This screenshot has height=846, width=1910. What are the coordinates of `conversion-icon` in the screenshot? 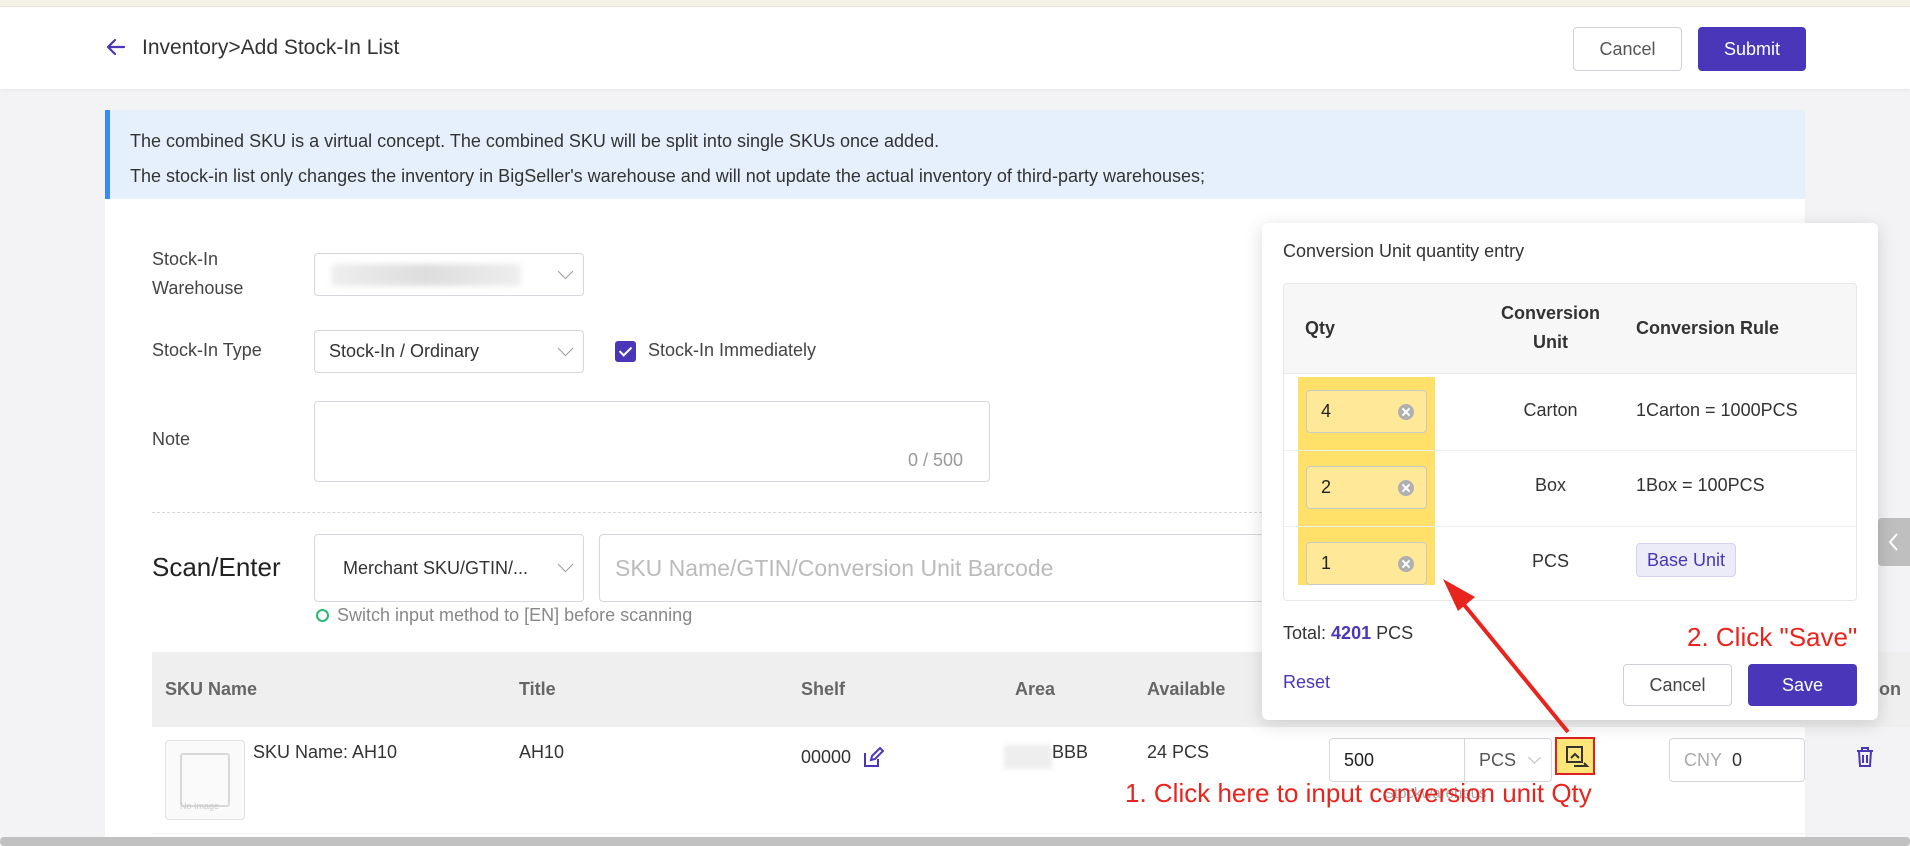 It's located at (1578, 756).